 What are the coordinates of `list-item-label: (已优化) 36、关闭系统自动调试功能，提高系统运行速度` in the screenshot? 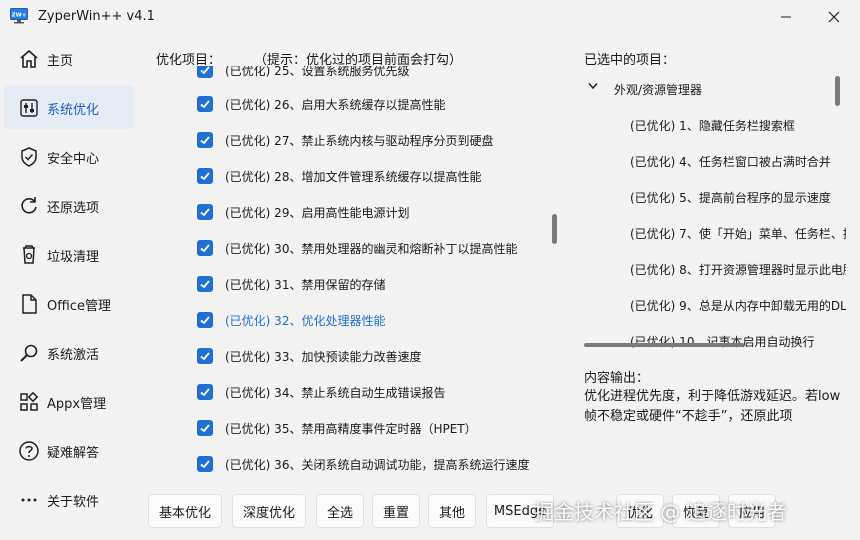 It's located at (377, 465).